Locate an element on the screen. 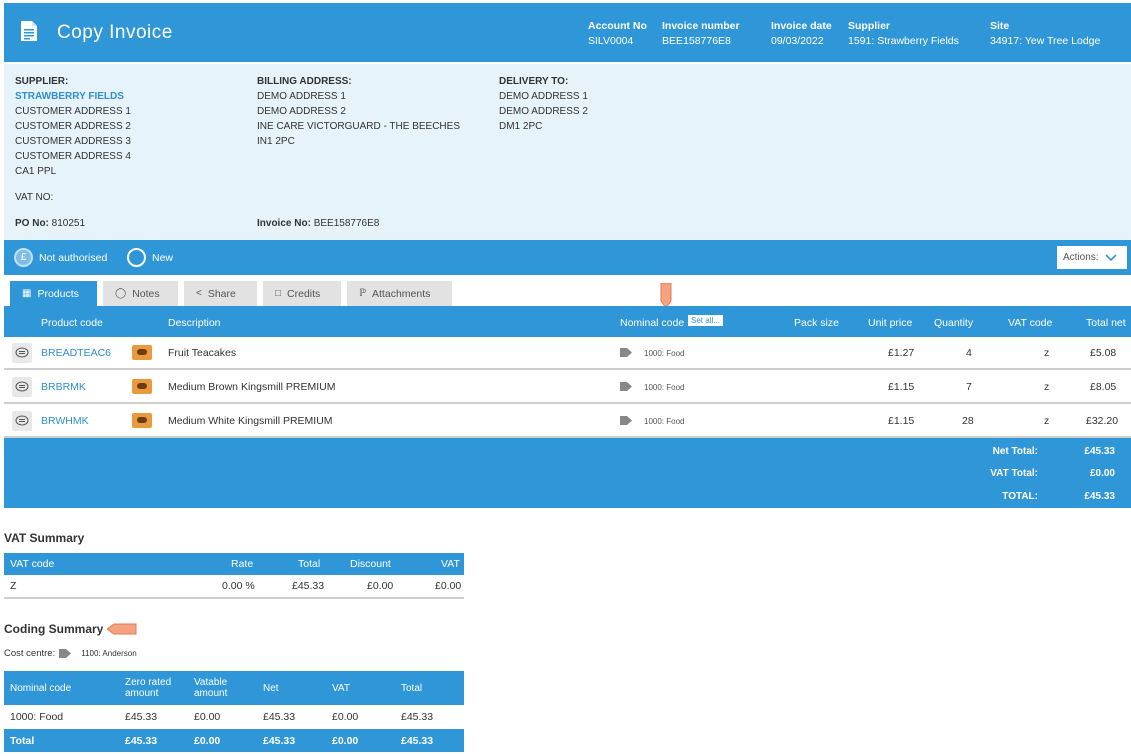 This screenshot has height=756, width=1131. vat-total: £0.00 is located at coordinates (1102, 473).